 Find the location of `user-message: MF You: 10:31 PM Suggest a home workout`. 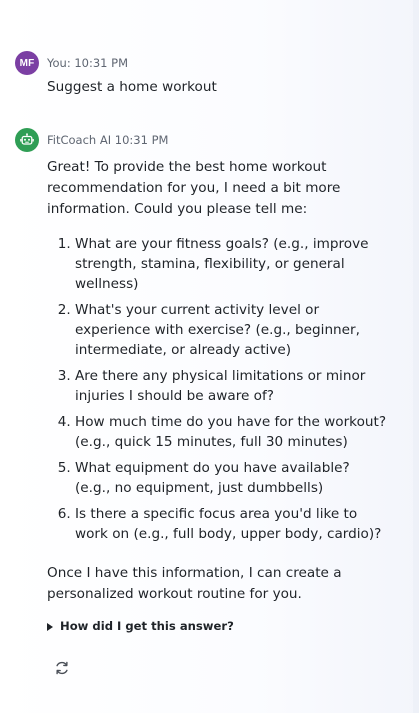

user-message: MF You: 10:31 PM Suggest a home workout is located at coordinates (200, 74).